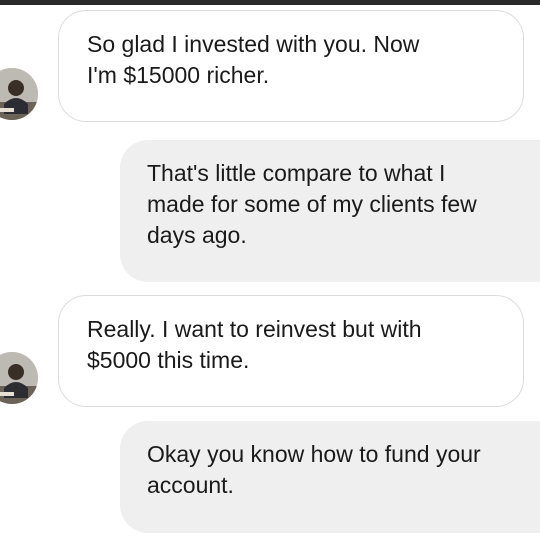 This screenshot has width=540, height=540. I want to click on top-edge, so click(270, 2).